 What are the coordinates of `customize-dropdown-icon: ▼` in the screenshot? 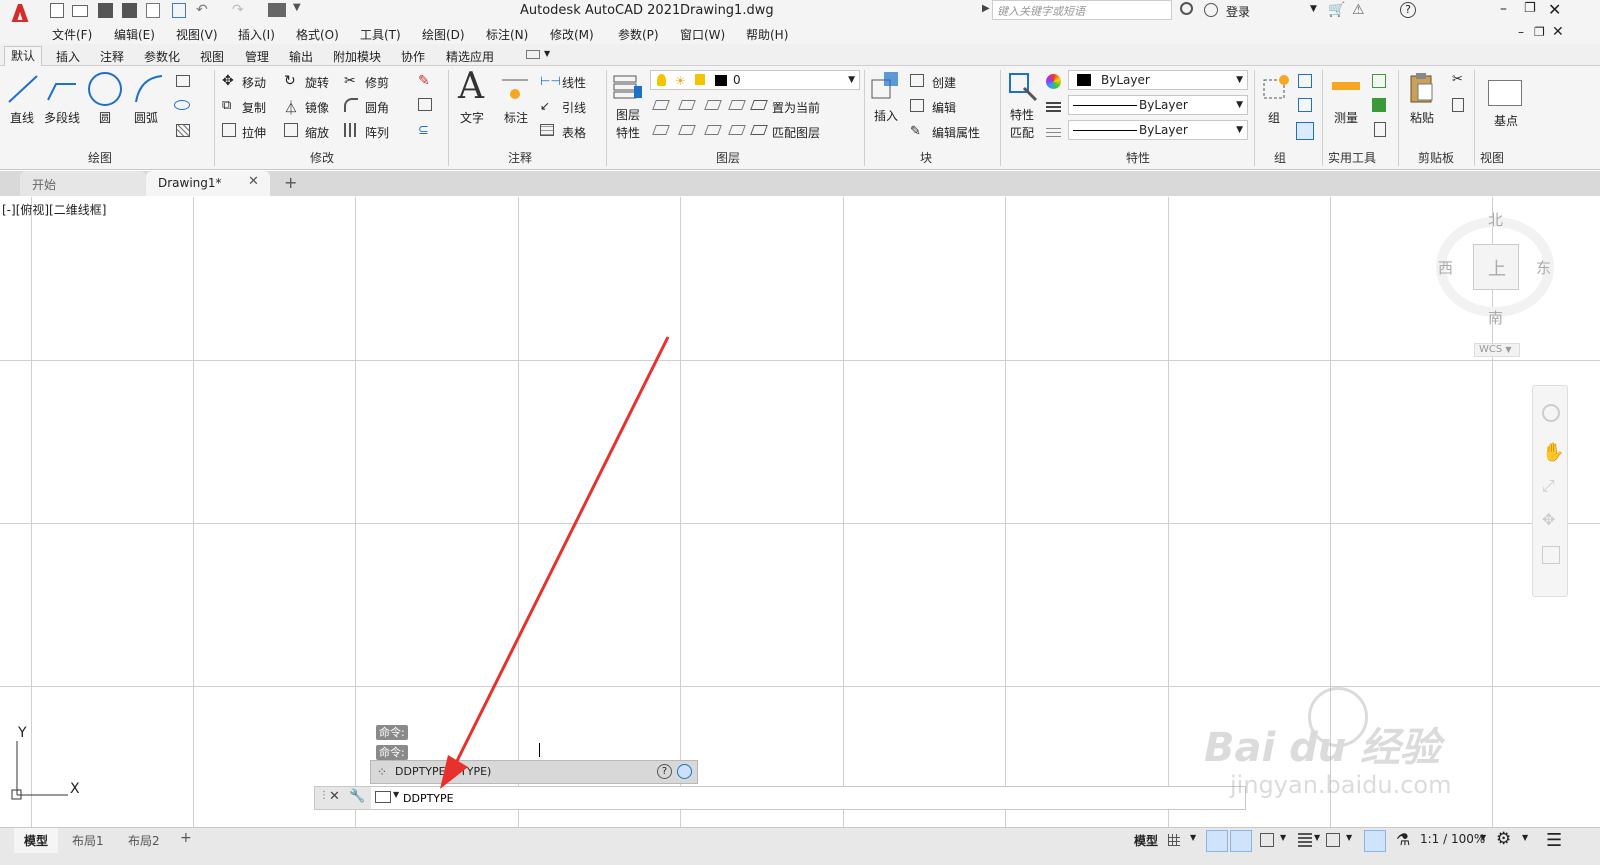 It's located at (297, 7).